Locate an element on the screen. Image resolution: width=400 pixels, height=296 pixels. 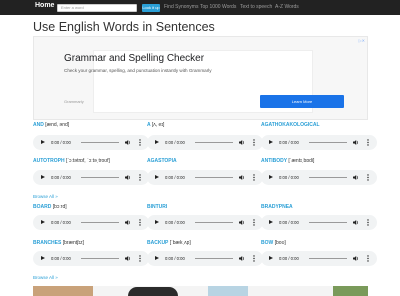
search-input: Enter a word is located at coordinates (97, 8).